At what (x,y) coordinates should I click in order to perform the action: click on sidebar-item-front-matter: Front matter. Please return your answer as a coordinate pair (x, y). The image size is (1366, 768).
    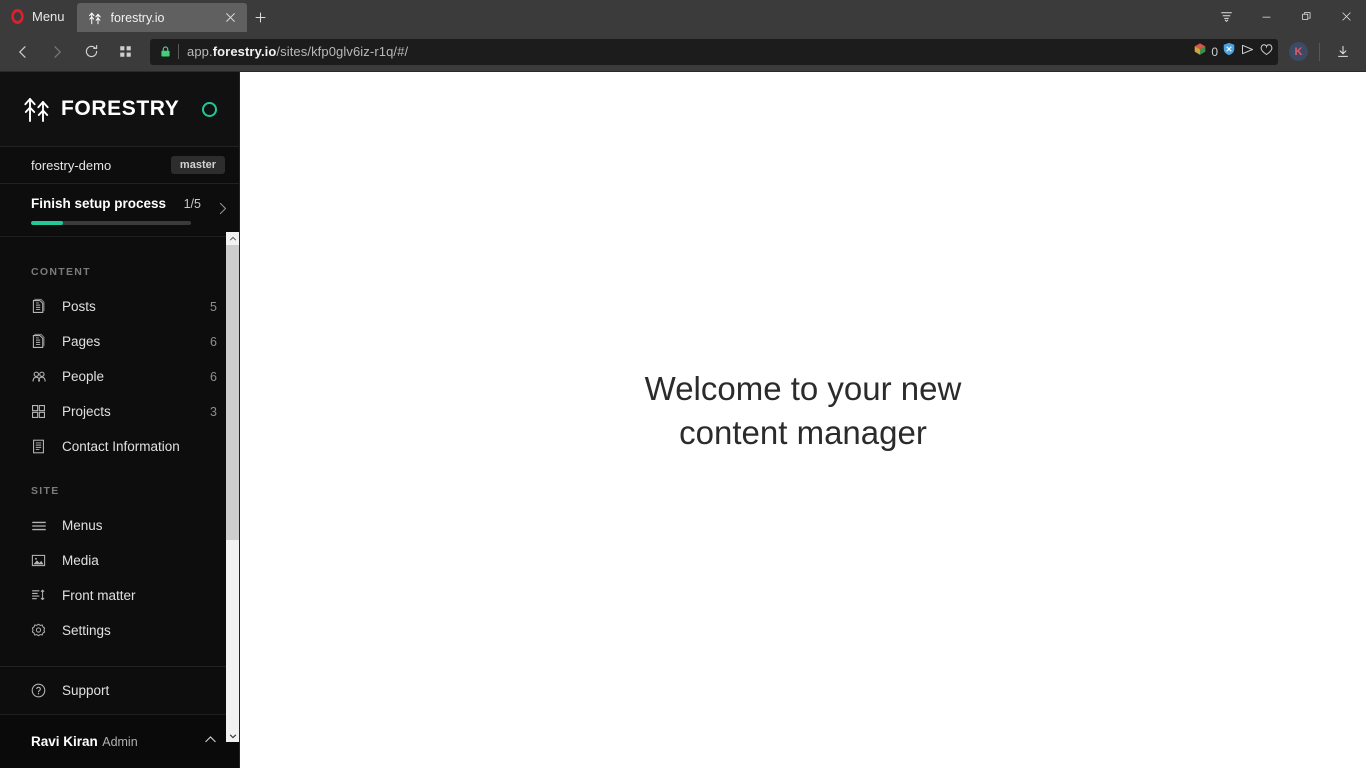
    Looking at the image, I should click on (119, 595).